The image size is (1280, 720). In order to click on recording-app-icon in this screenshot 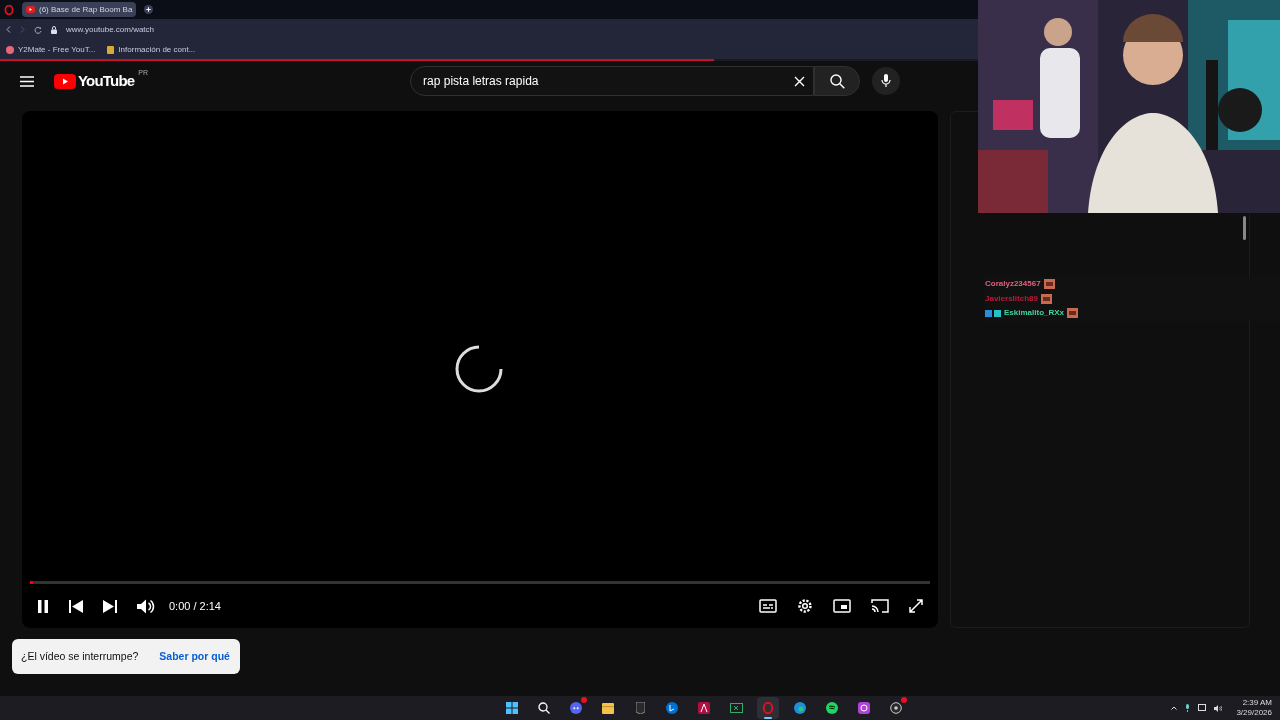, I will do `click(896, 708)`.